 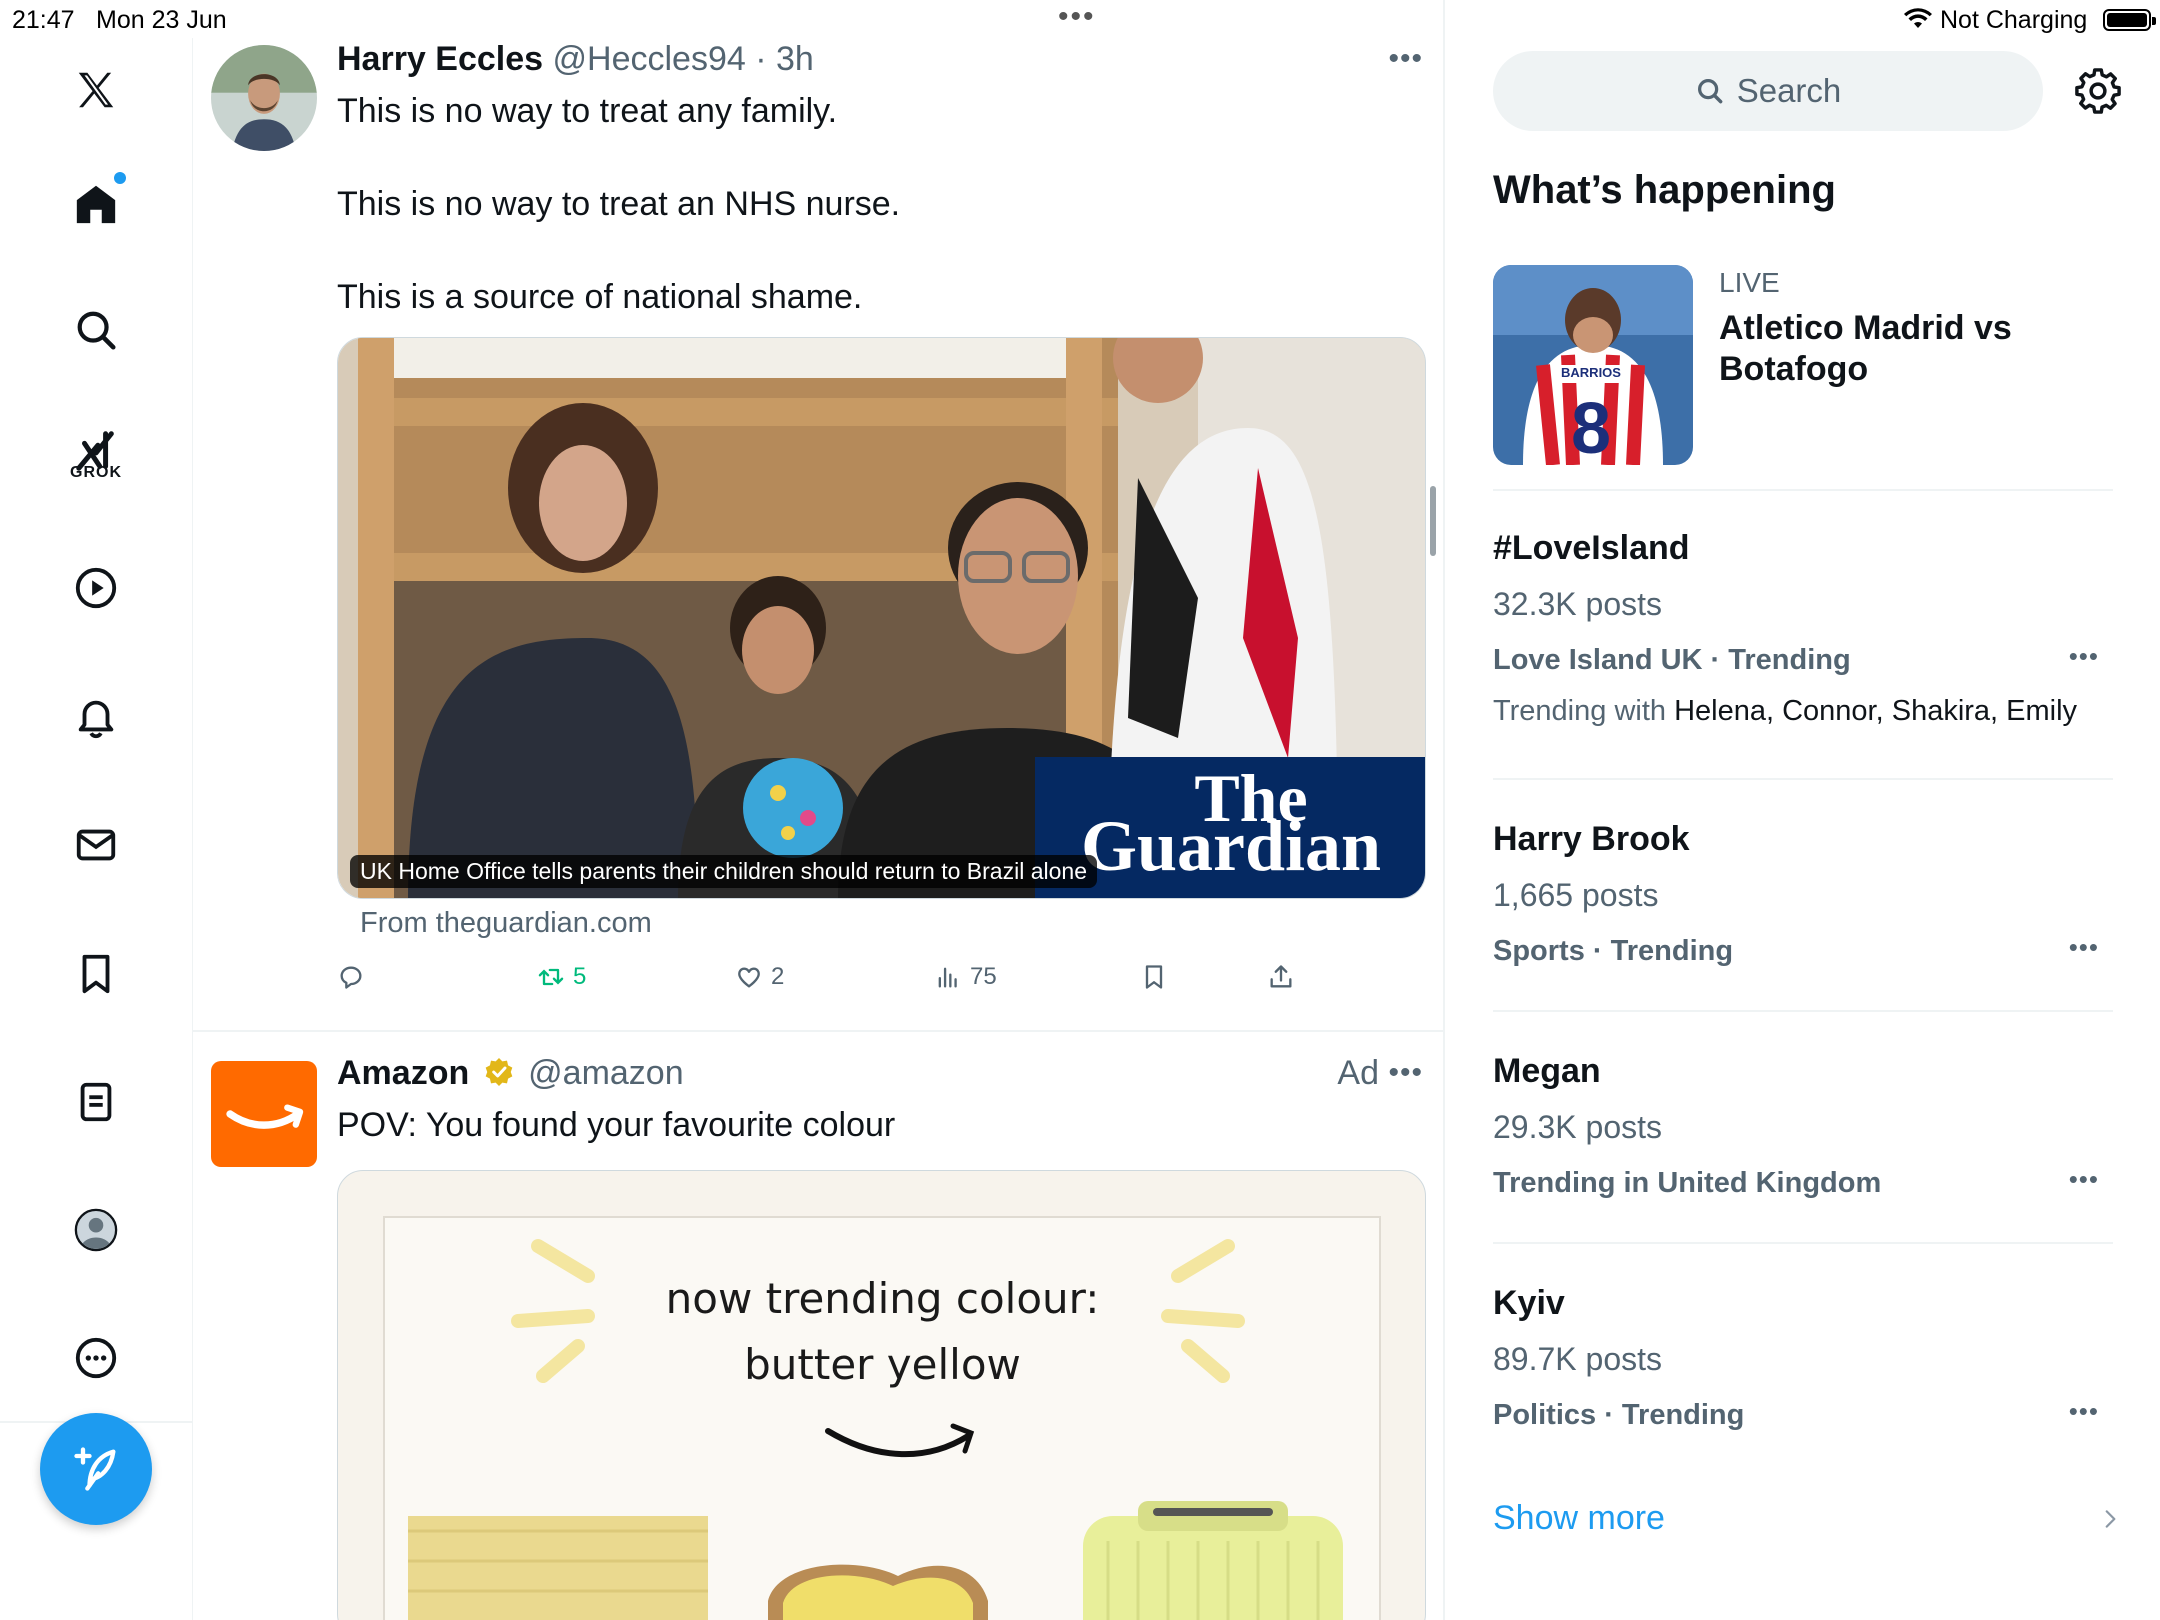 I want to click on settings-gear-icon, so click(x=2098, y=91).